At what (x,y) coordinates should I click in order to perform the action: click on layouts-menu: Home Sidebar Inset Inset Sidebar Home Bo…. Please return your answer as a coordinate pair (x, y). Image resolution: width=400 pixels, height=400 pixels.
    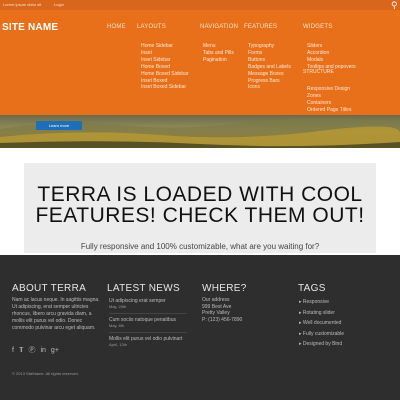
    Looking at the image, I should click on (165, 67).